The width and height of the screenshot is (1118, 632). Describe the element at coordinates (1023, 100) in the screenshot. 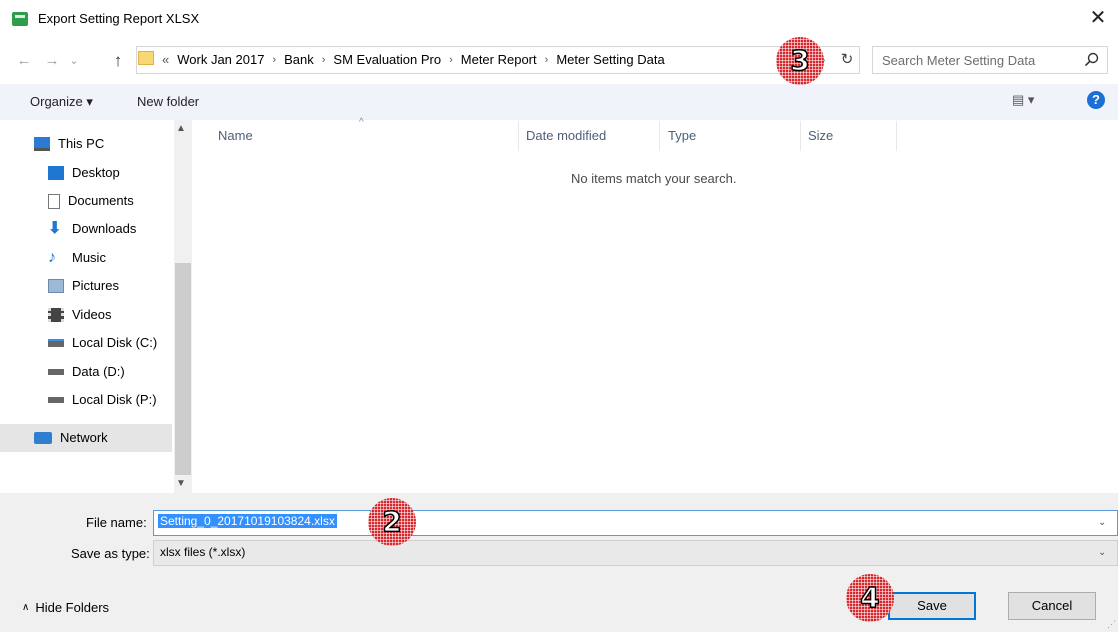

I see `view-options-button: ▤ ▾` at that location.